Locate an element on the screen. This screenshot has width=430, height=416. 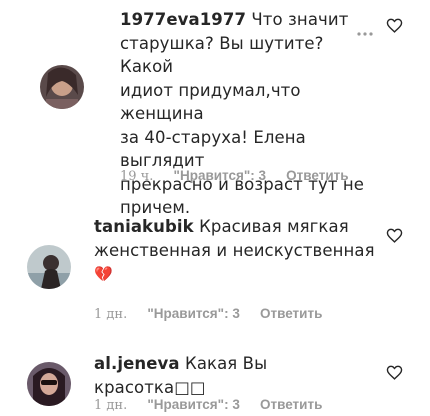
comment-text: al.jeneva Какая Вы красотка□□ is located at coordinates (239, 375).